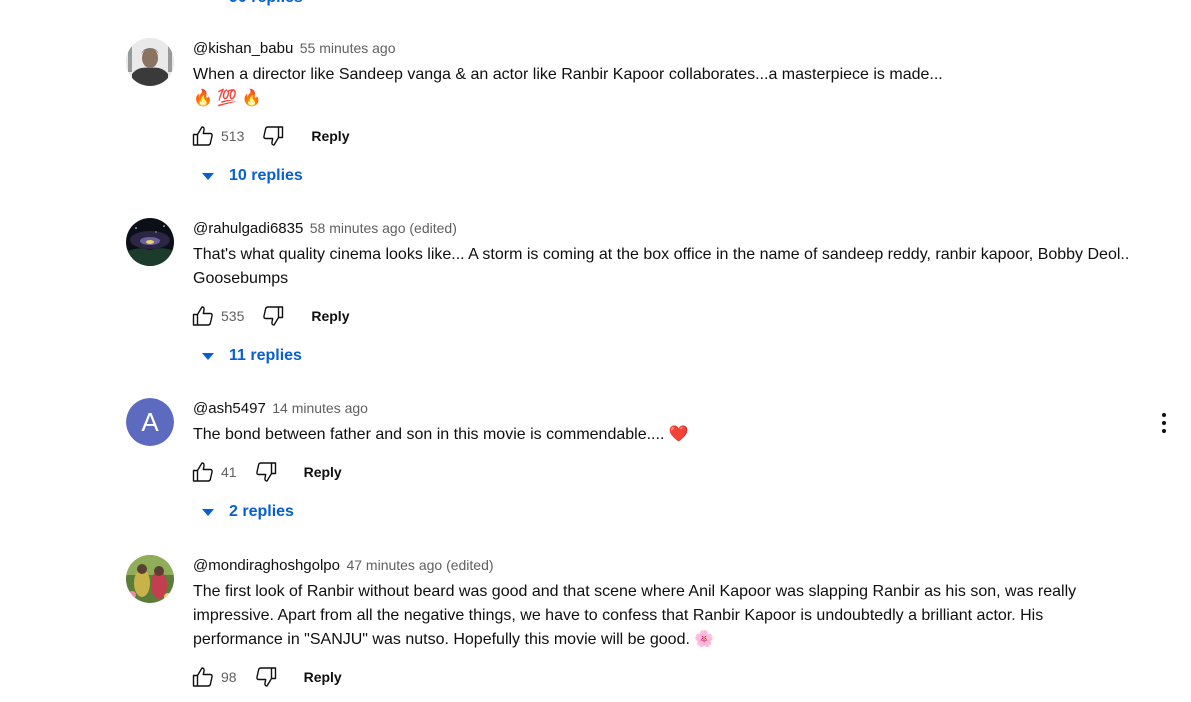  I want to click on avatar-photo-person-icon, so click(150, 62).